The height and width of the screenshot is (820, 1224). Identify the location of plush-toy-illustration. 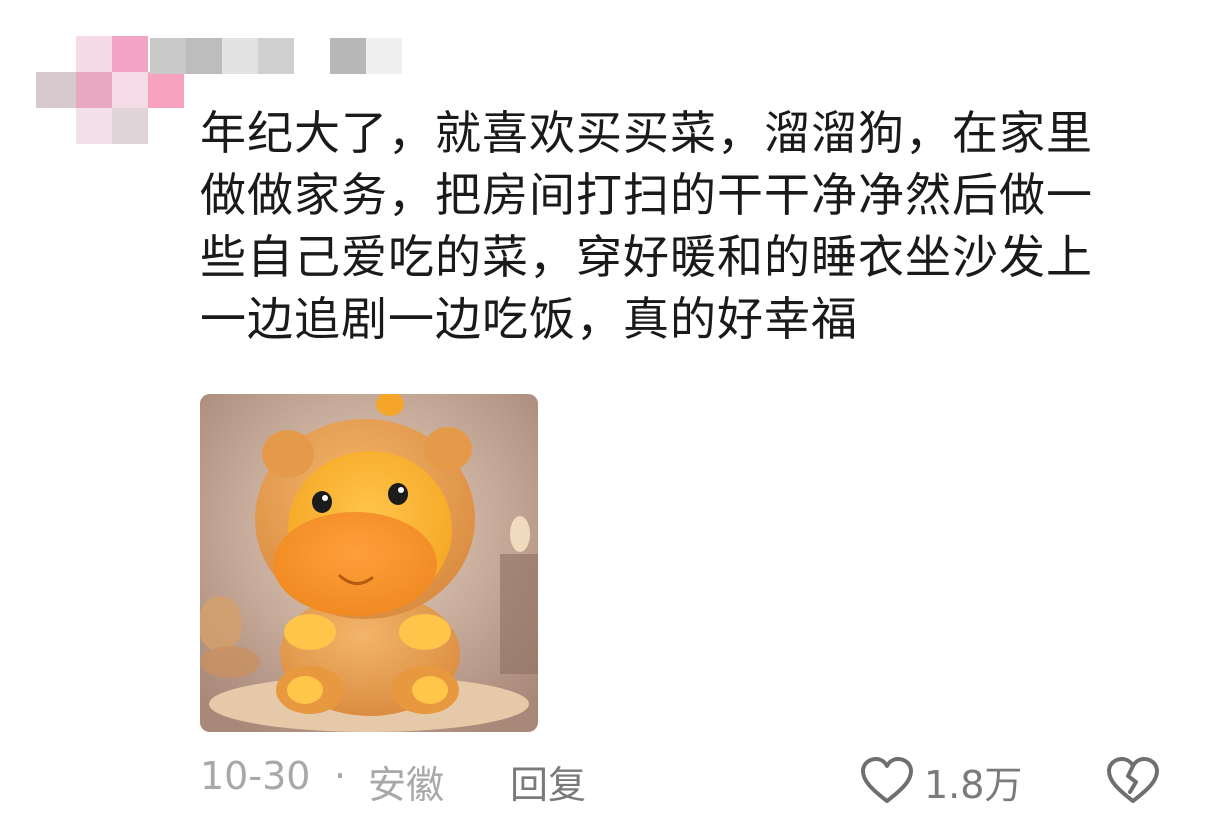
(369, 563).